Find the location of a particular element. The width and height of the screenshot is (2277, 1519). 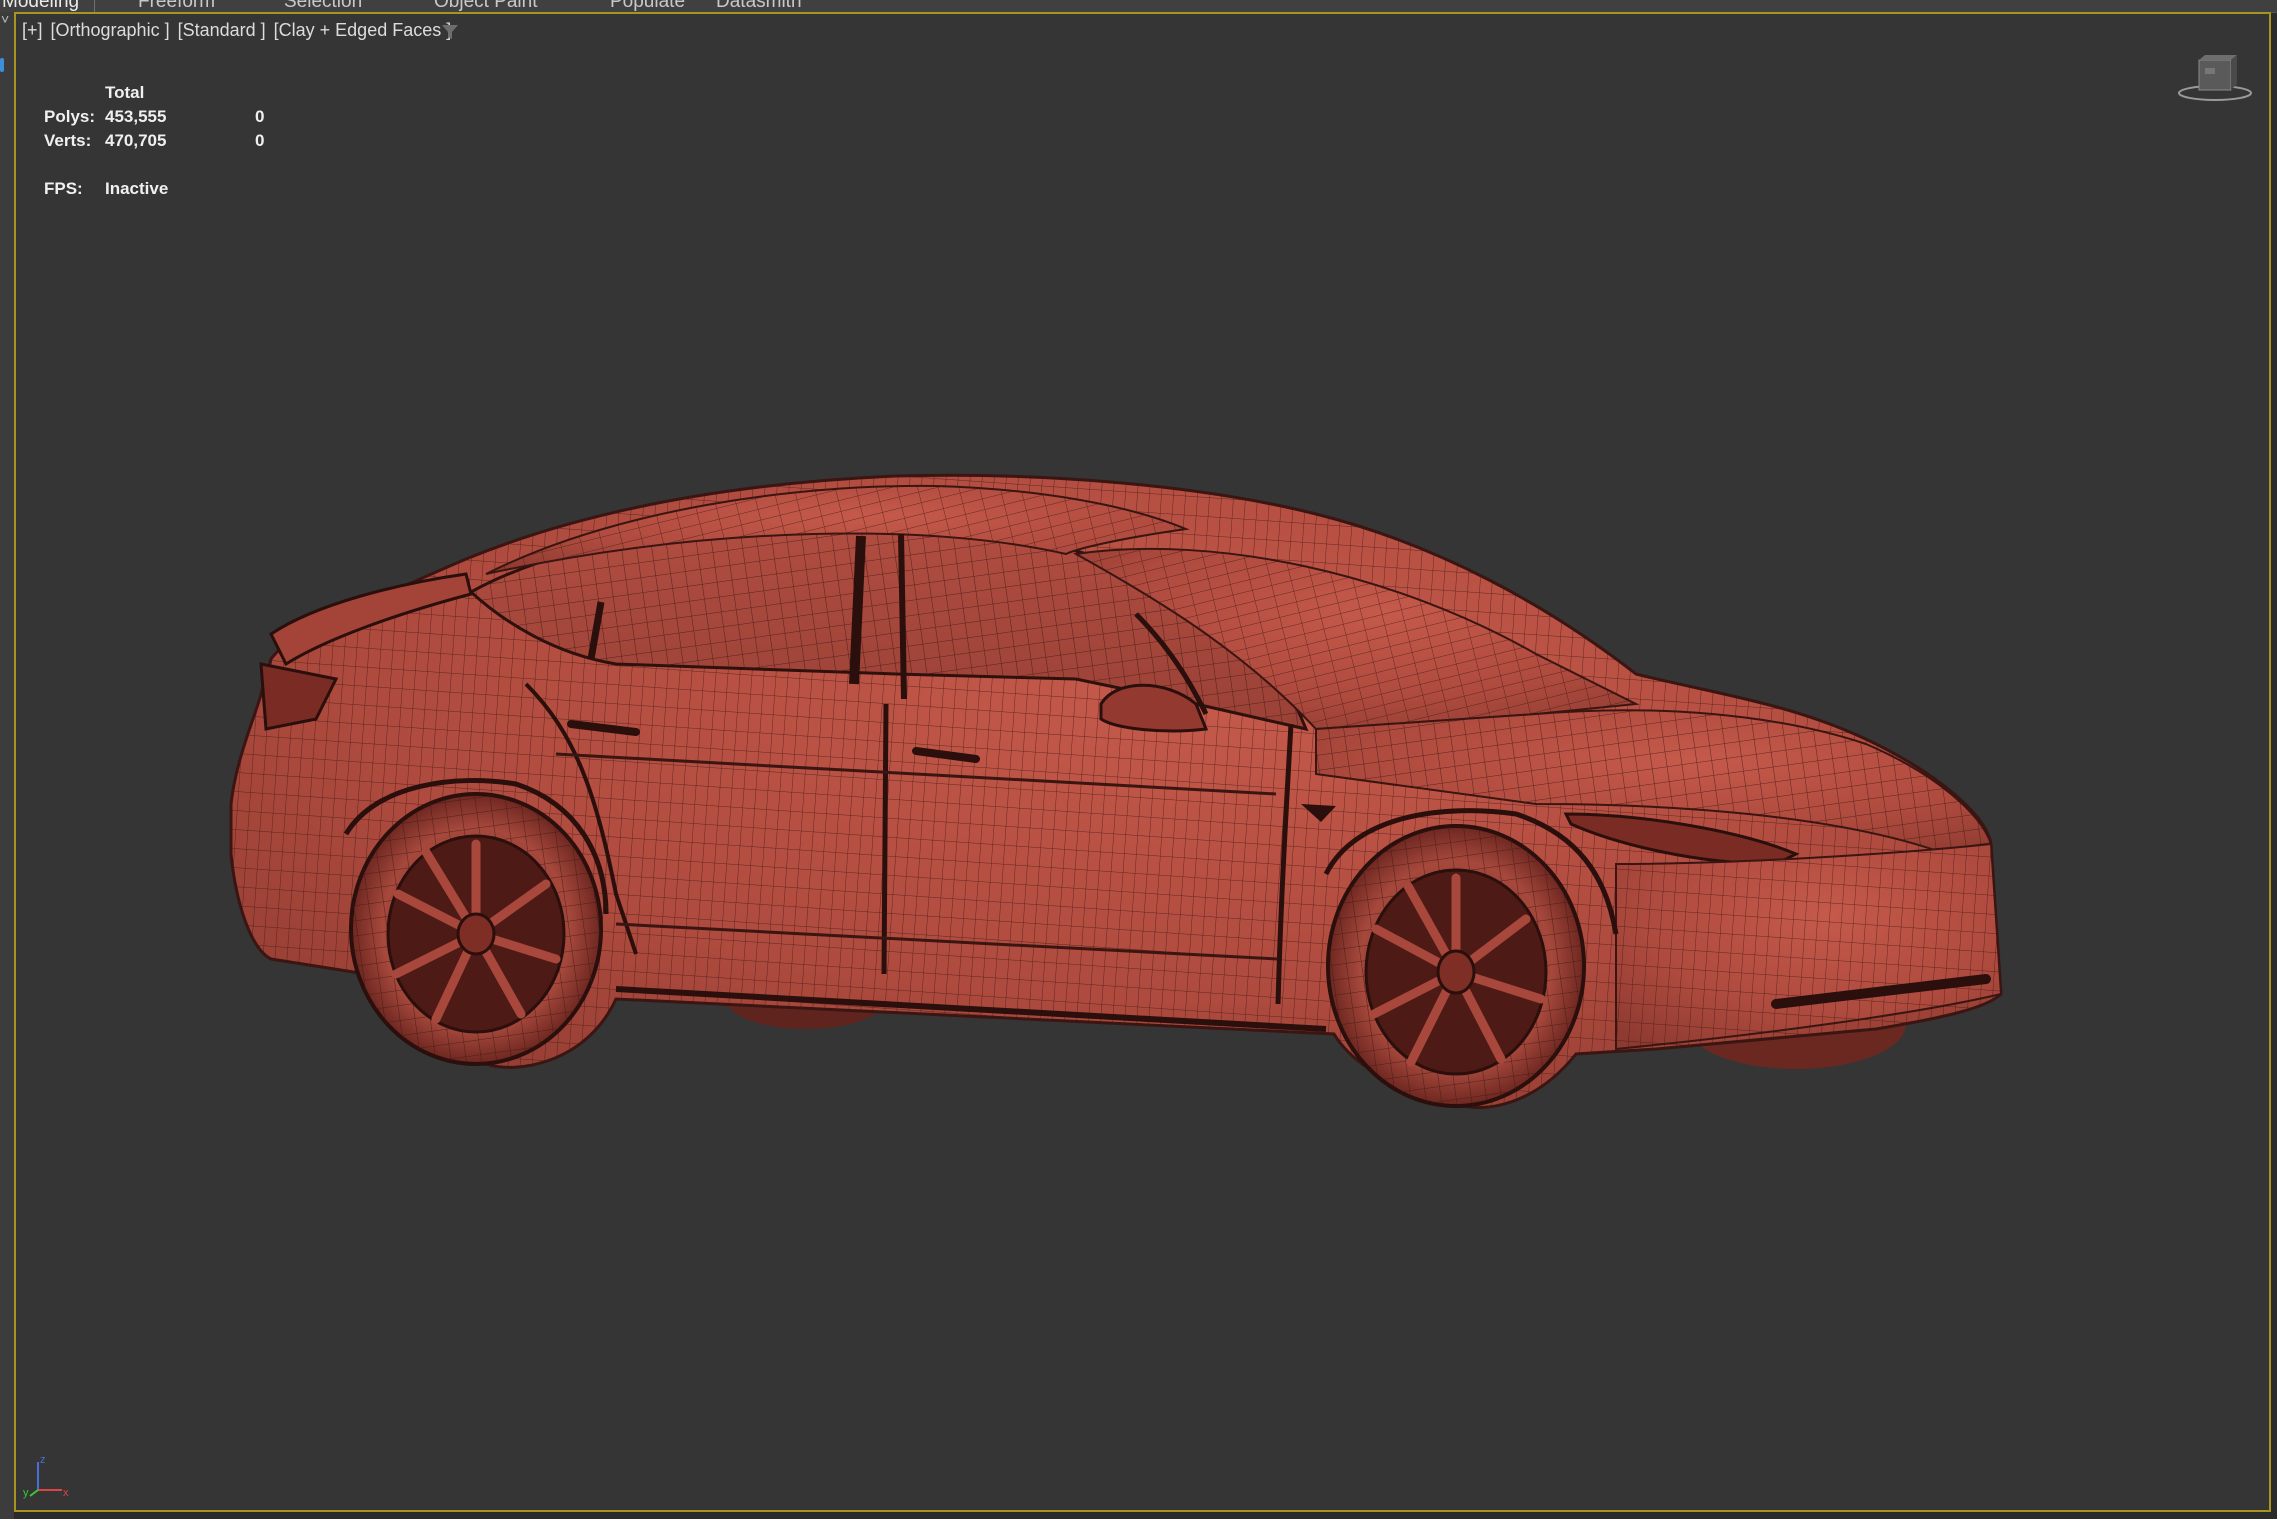

front-wheel is located at coordinates (1456, 966).